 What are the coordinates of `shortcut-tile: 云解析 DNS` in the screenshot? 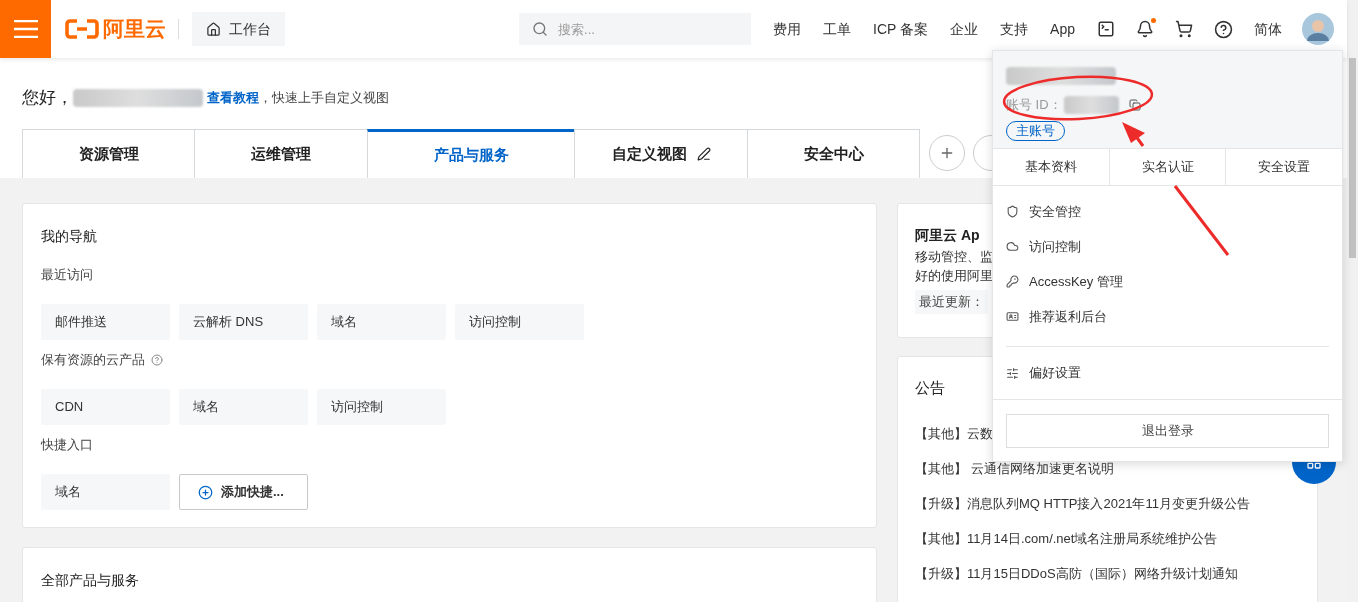 It's located at (243, 322).